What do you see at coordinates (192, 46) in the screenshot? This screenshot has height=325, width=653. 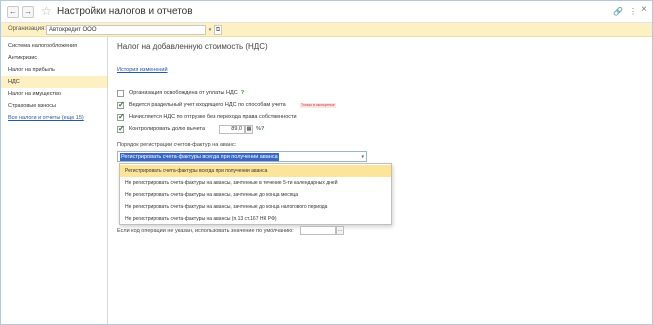 I see `page-title: Налог на добавленную стоимость (НДС)` at bounding box center [192, 46].